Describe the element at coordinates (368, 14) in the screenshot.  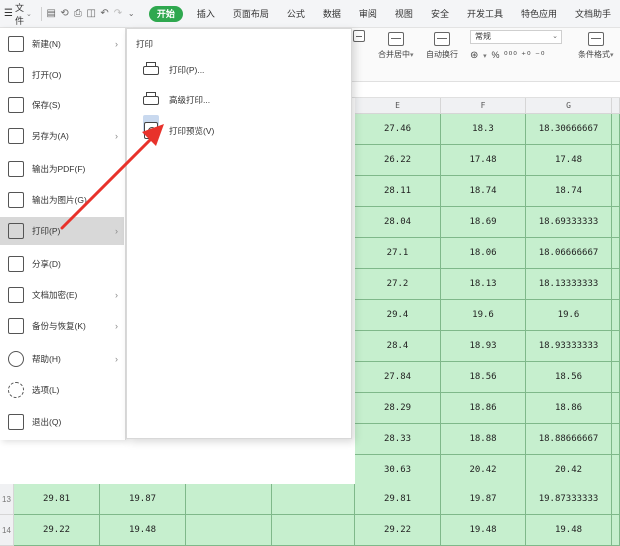
I see `tab-5: 审阅` at that location.